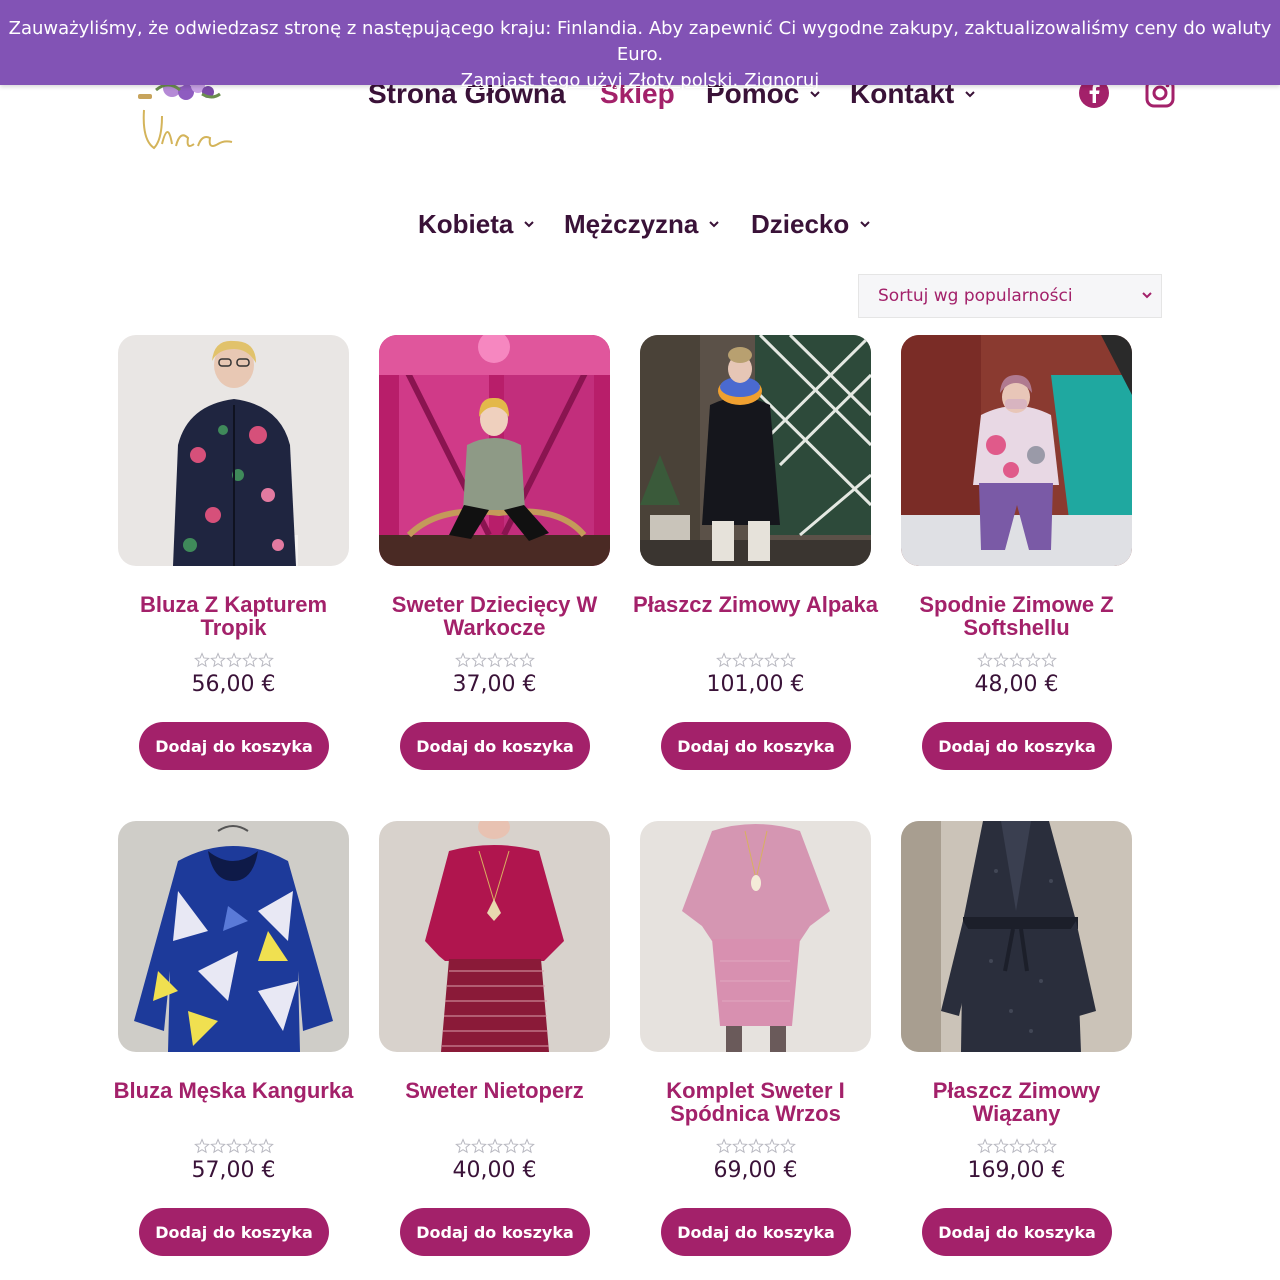  Describe the element at coordinates (631, 223) in the screenshot. I see `category-label: Mężczyzna` at that location.